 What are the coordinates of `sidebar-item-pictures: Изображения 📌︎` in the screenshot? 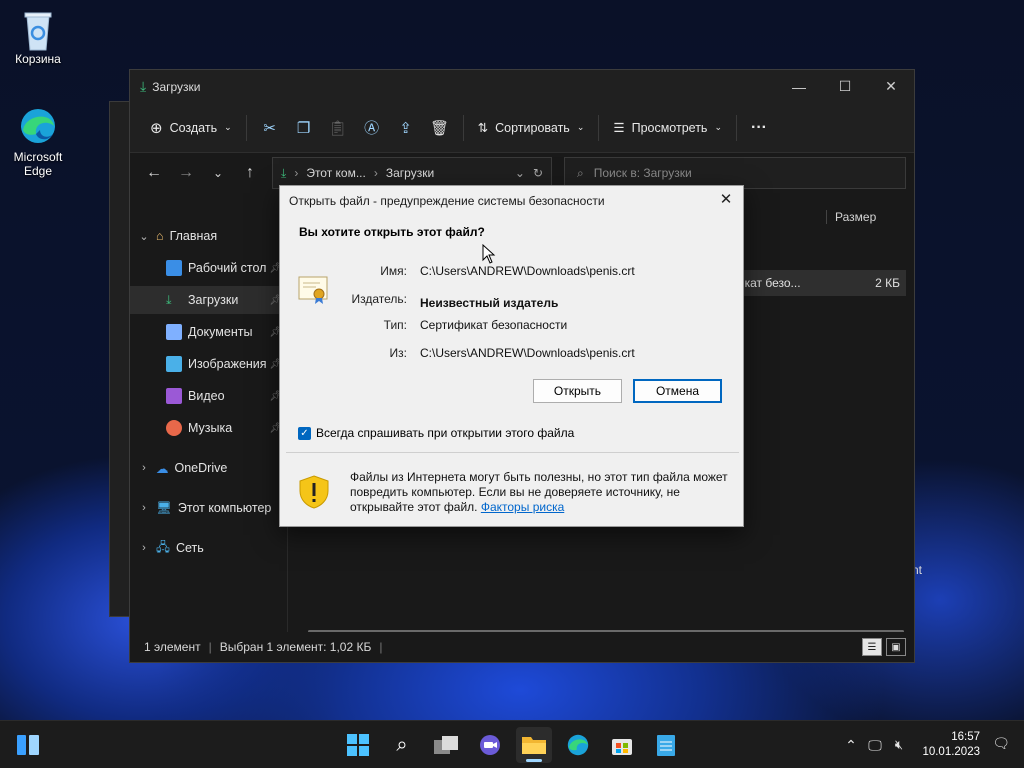 It's located at (209, 364).